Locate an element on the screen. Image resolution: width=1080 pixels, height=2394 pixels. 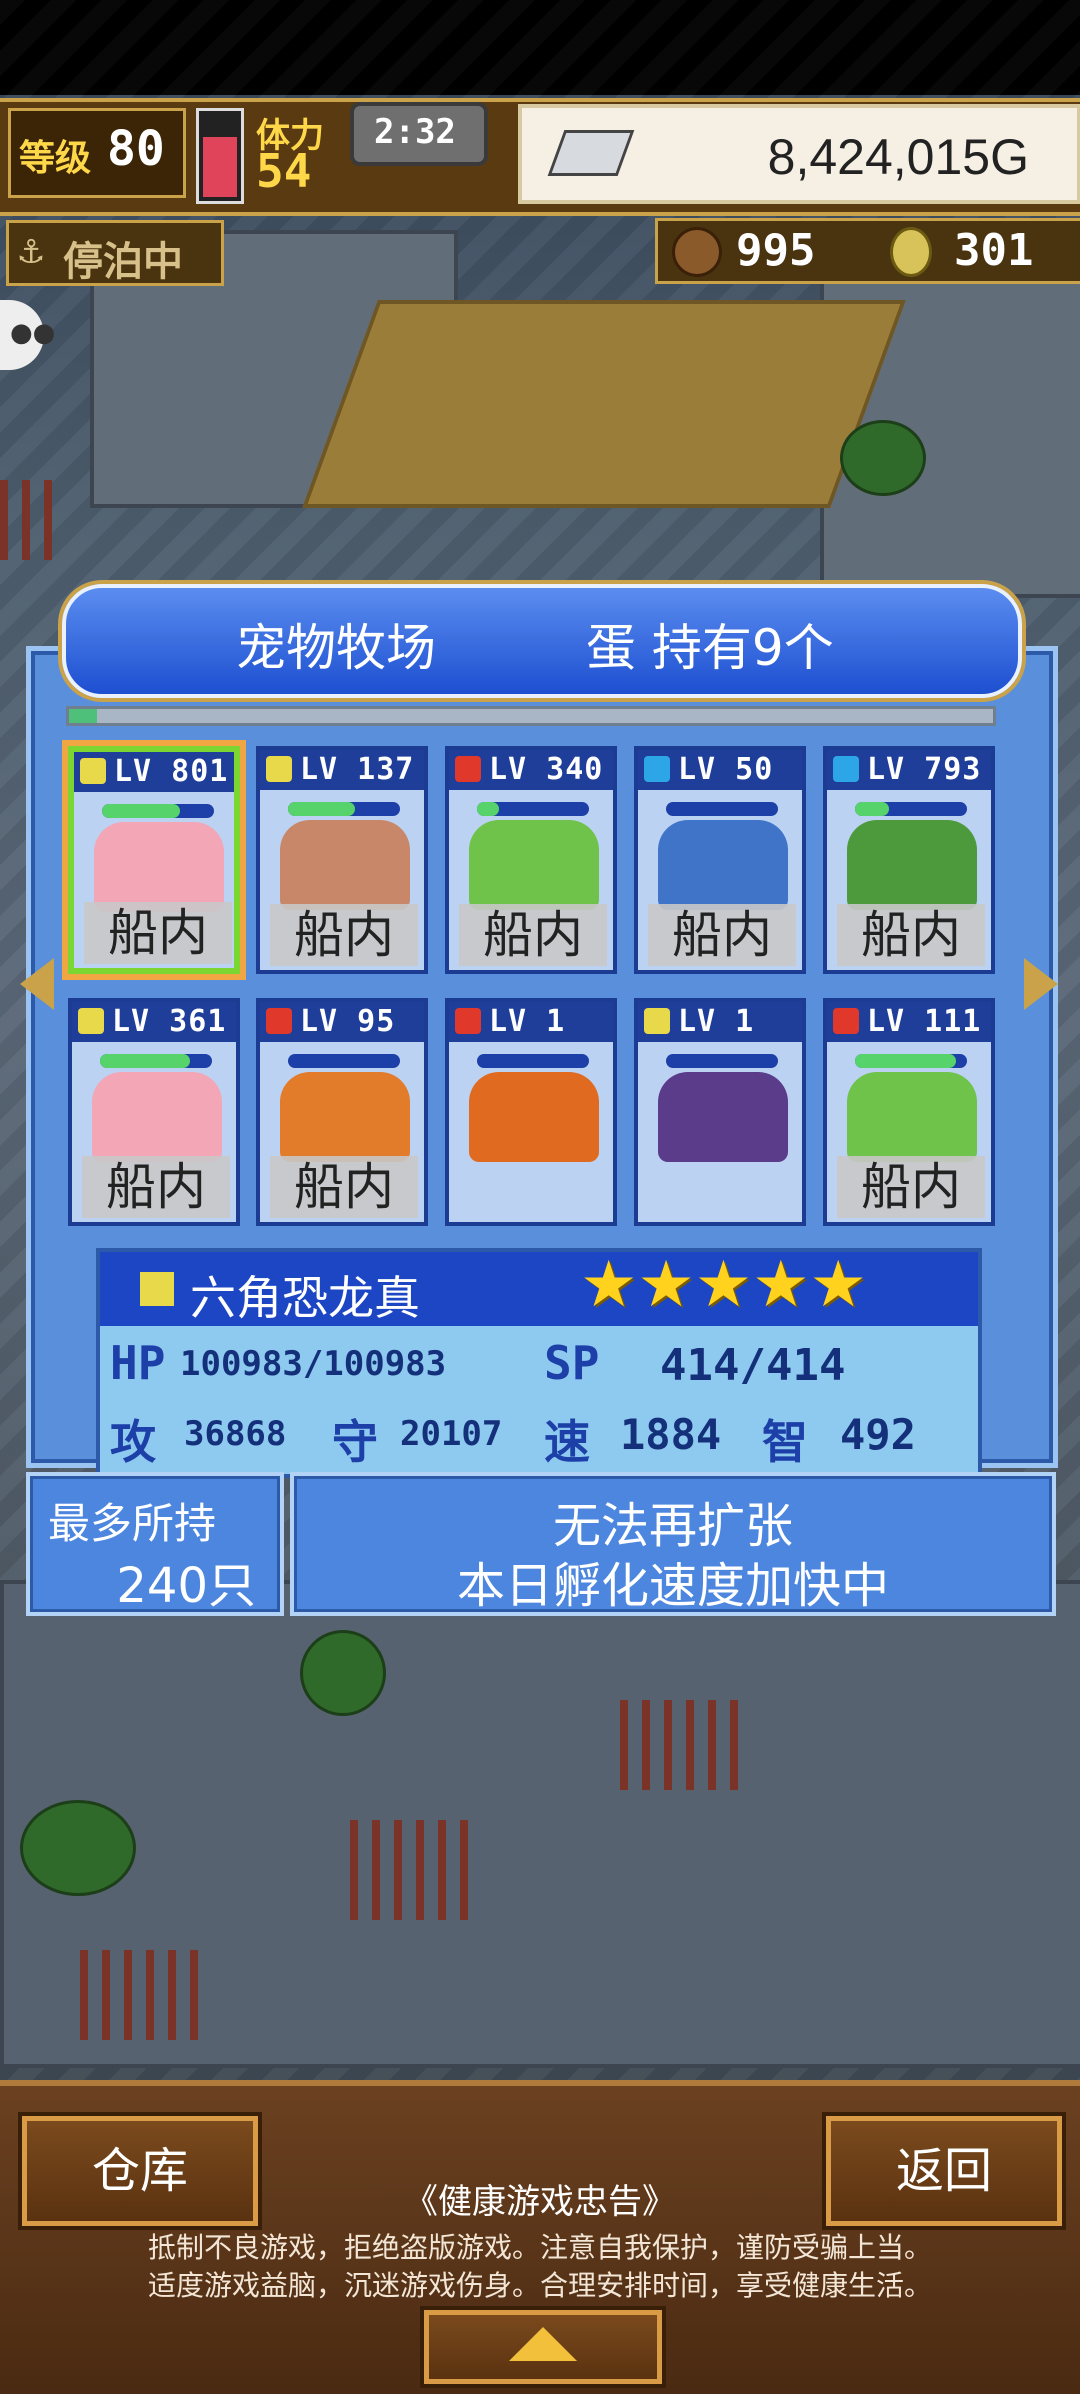
side-menu-icon: ●● is located at coordinates (33, 333).